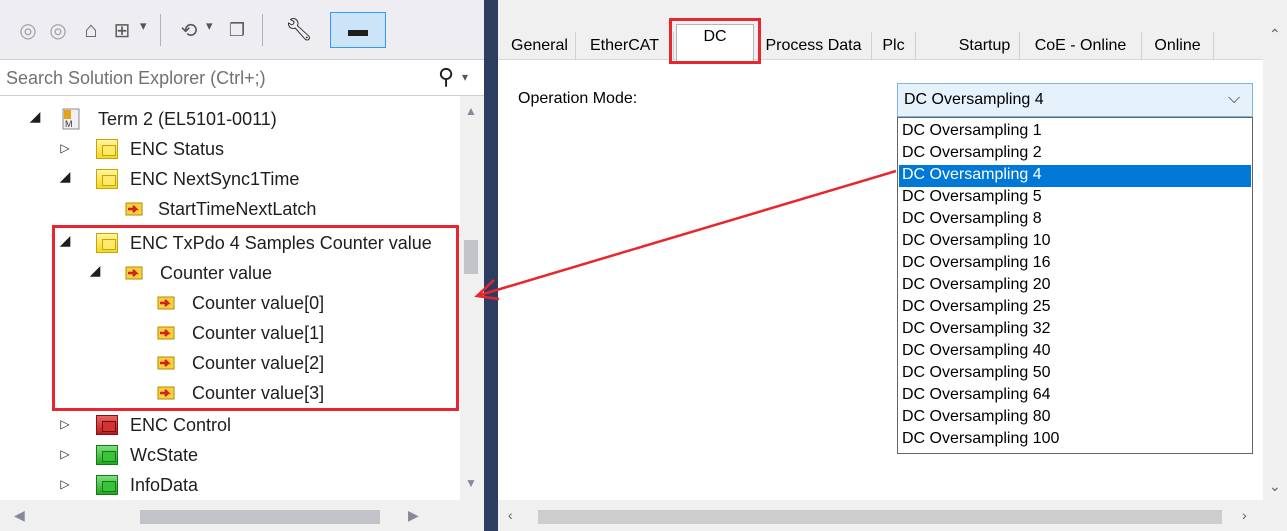 The height and width of the screenshot is (531, 1287). Describe the element at coordinates (69, 124) in the screenshot. I see `svg-text: M` at that location.